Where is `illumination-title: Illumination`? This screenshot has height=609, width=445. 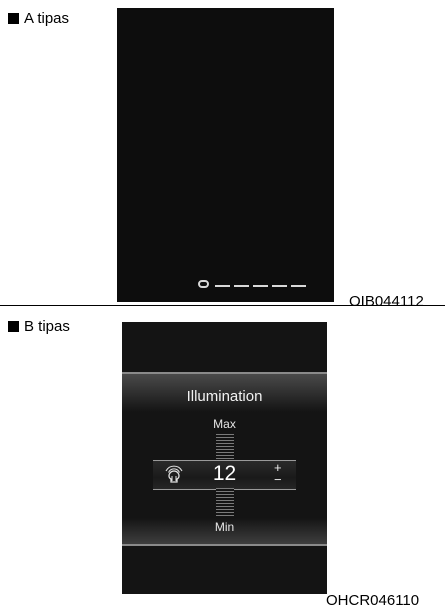 illumination-title: Illumination is located at coordinates (224, 396).